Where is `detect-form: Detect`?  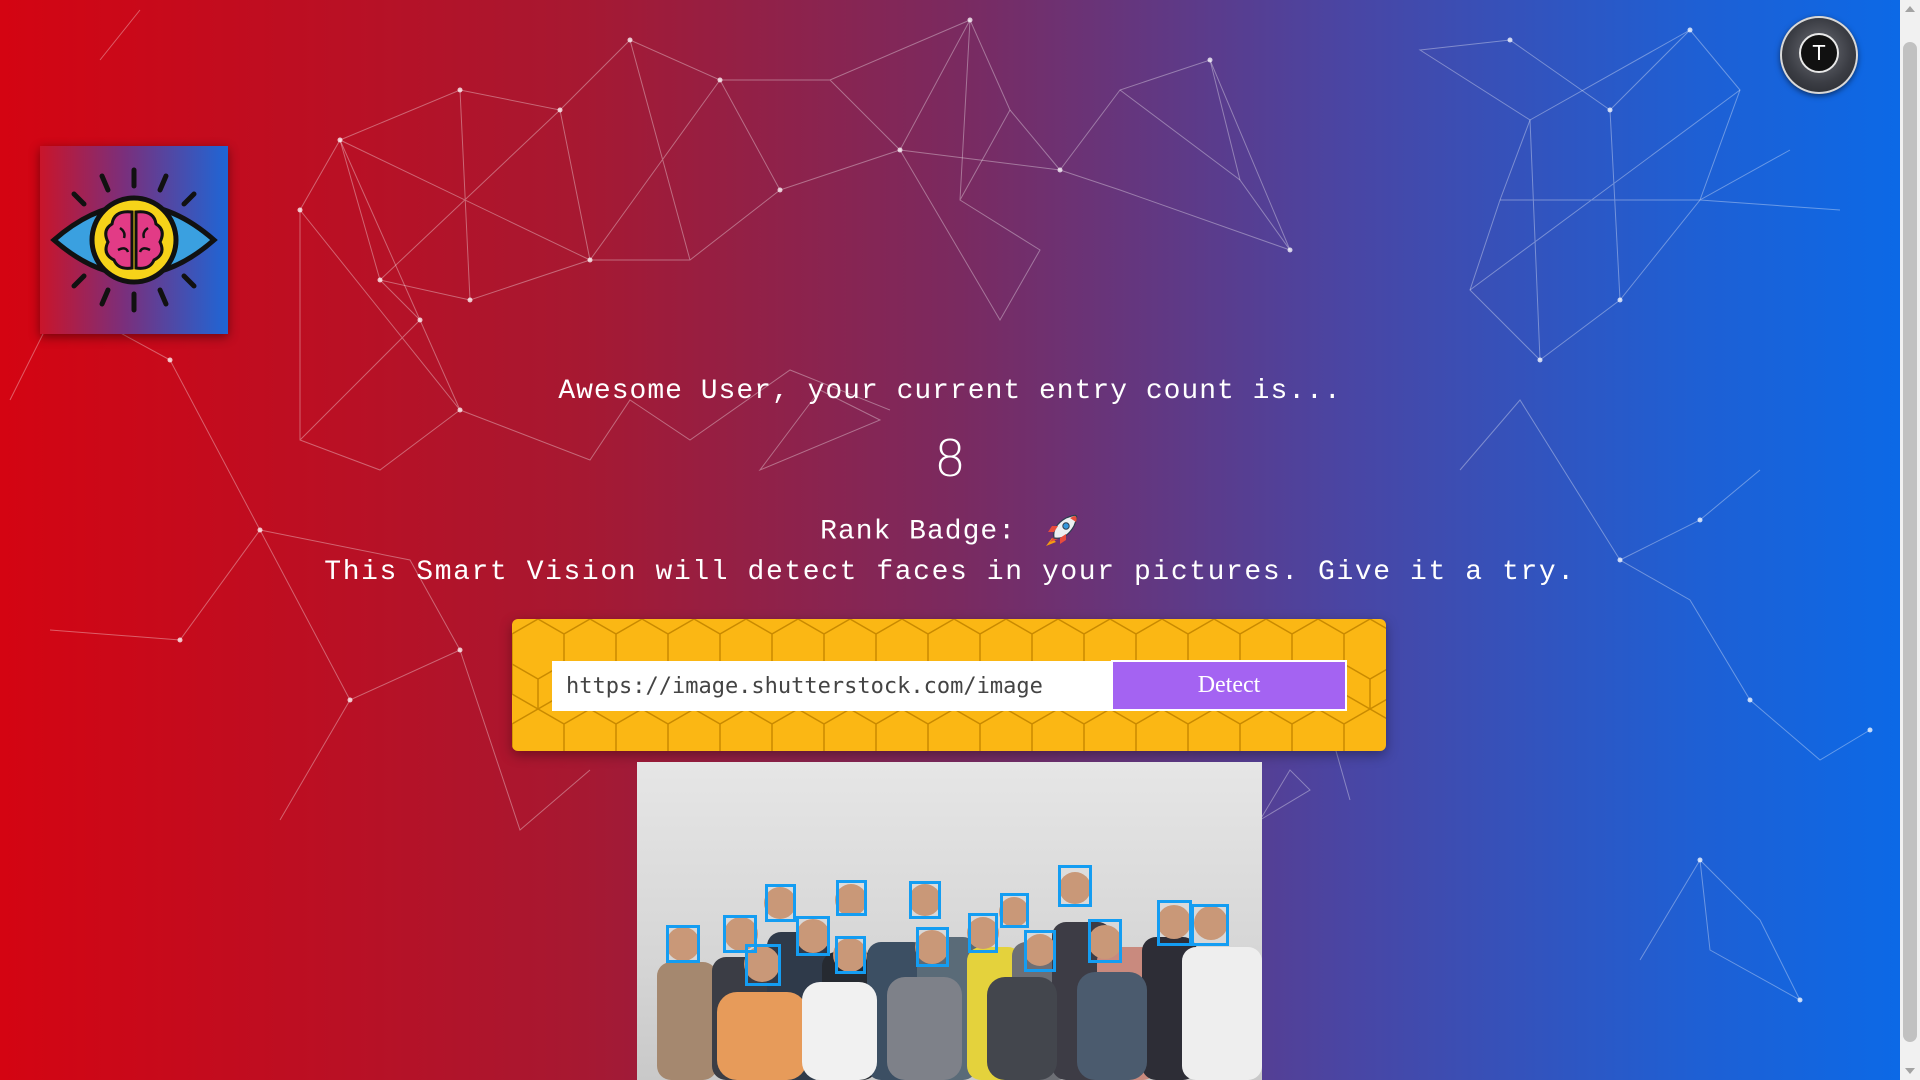 detect-form: Detect is located at coordinates (949, 685).